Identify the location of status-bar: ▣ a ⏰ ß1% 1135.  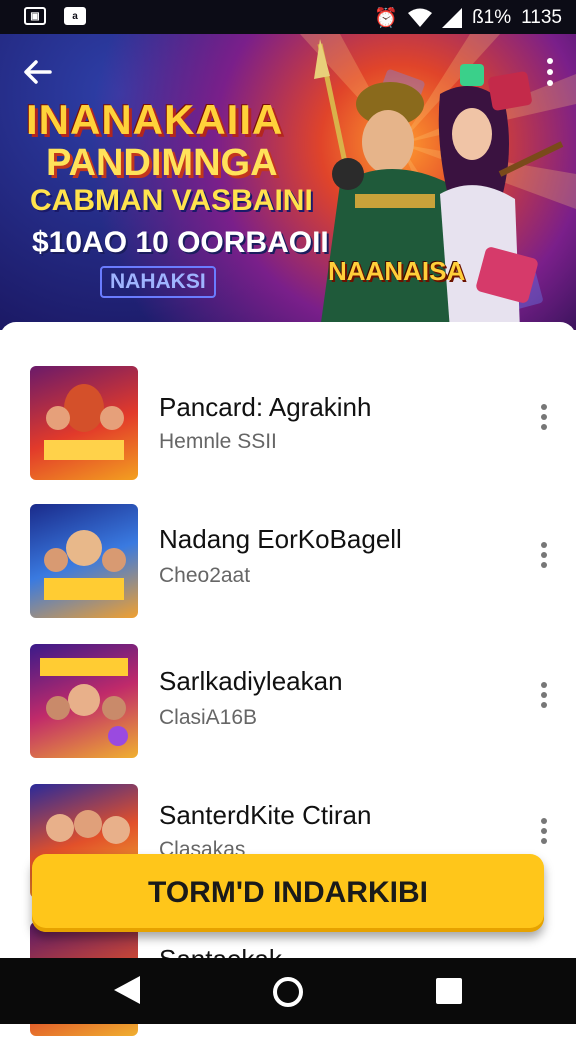
(288, 17).